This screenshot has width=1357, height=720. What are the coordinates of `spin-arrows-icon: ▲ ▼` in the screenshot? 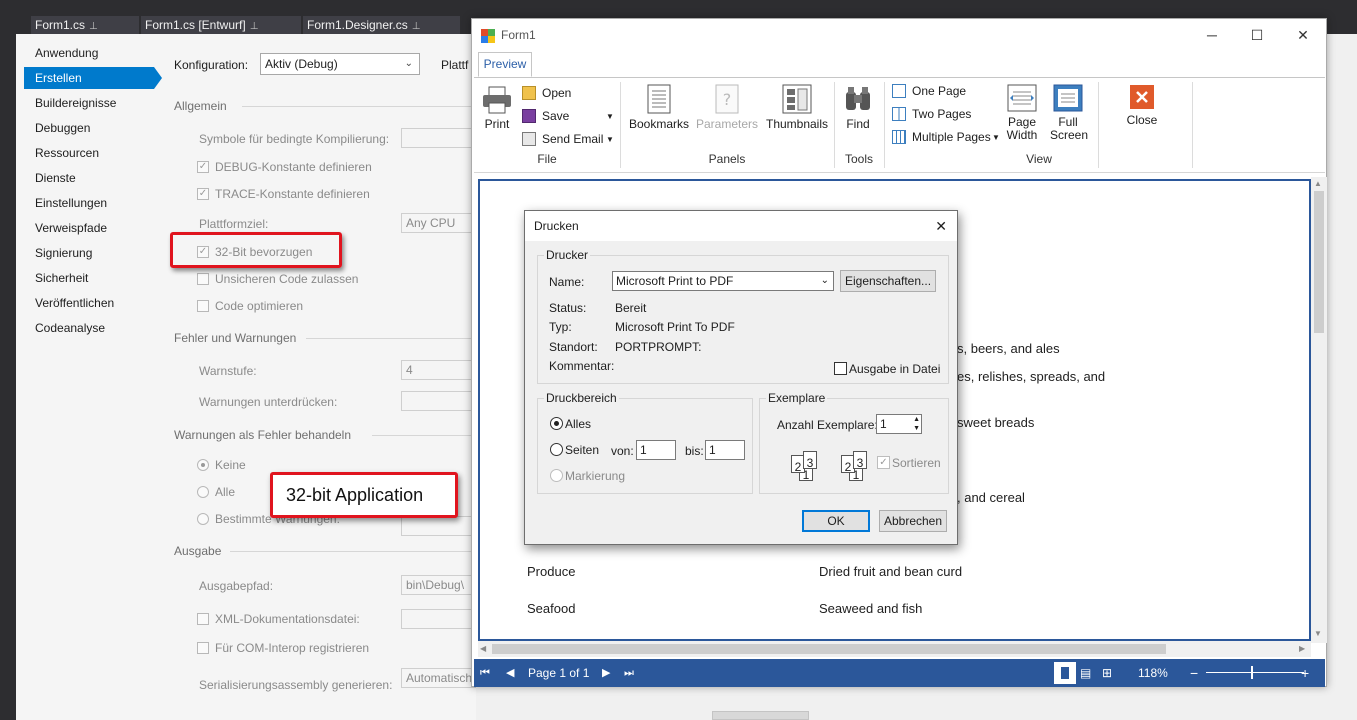 It's located at (916, 424).